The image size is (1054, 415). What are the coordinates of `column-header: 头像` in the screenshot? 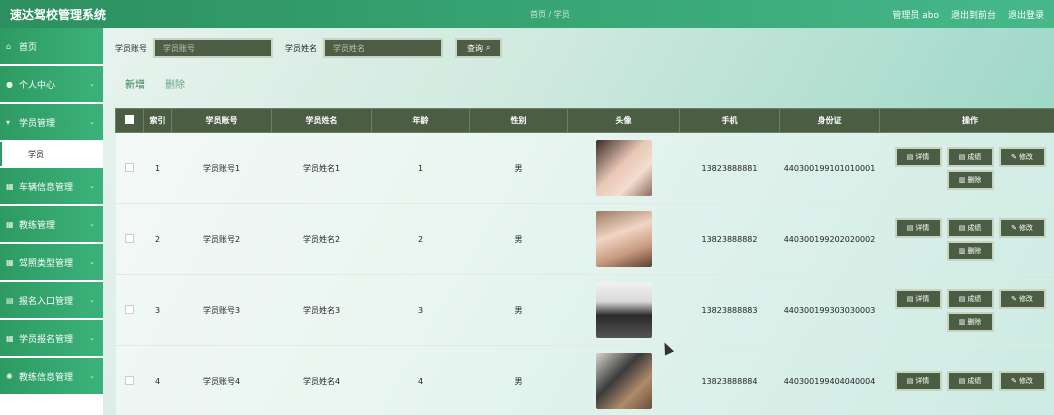 It's located at (623, 120).